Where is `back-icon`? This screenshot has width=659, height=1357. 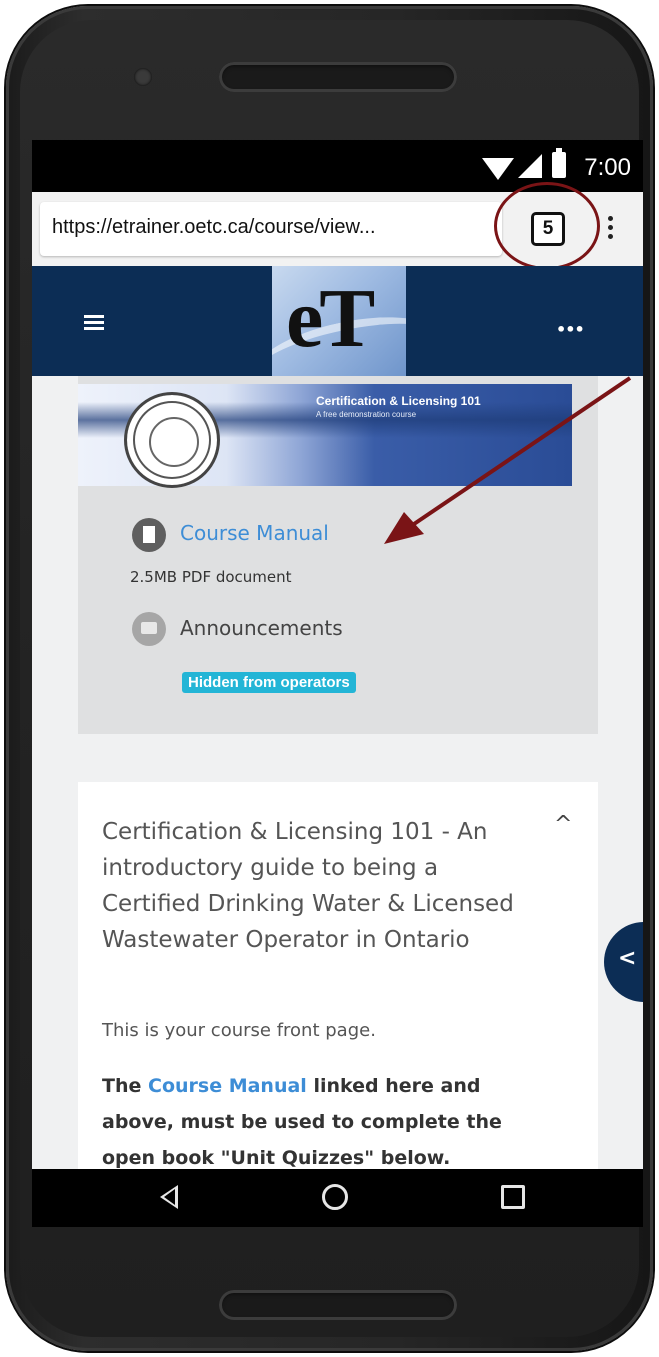 back-icon is located at coordinates (169, 1197).